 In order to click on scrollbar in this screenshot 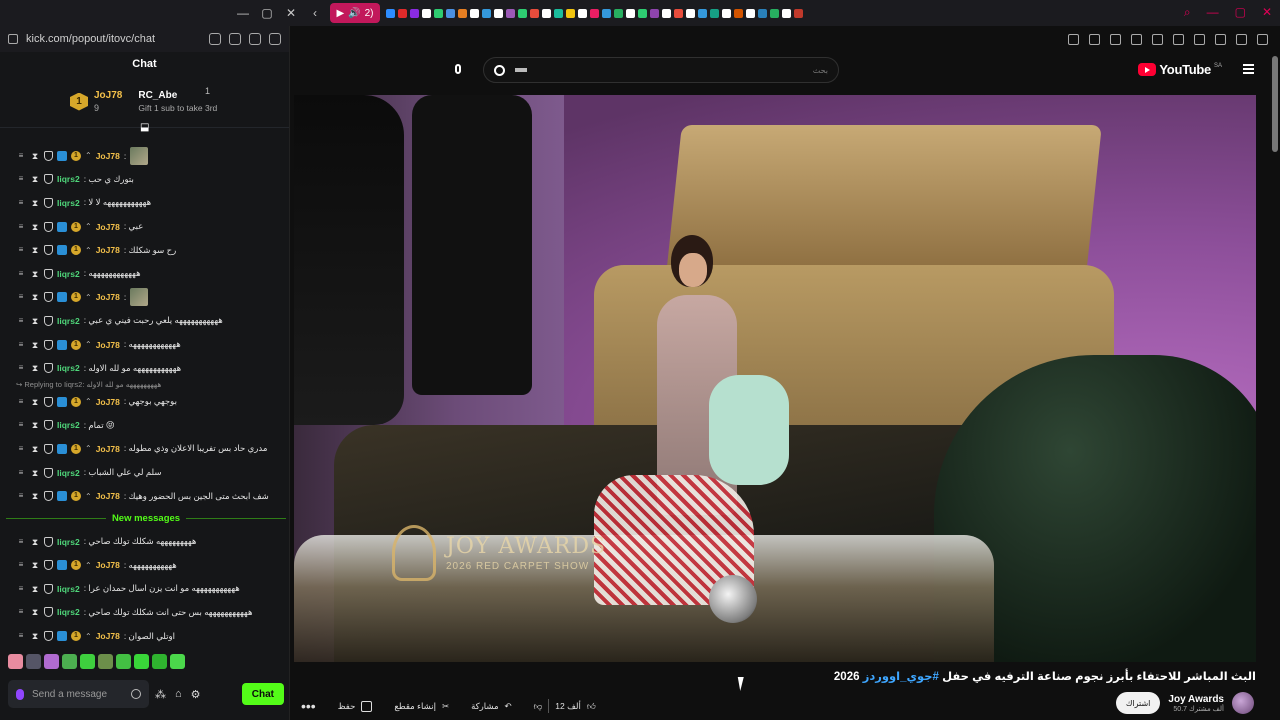, I will do `click(1275, 104)`.